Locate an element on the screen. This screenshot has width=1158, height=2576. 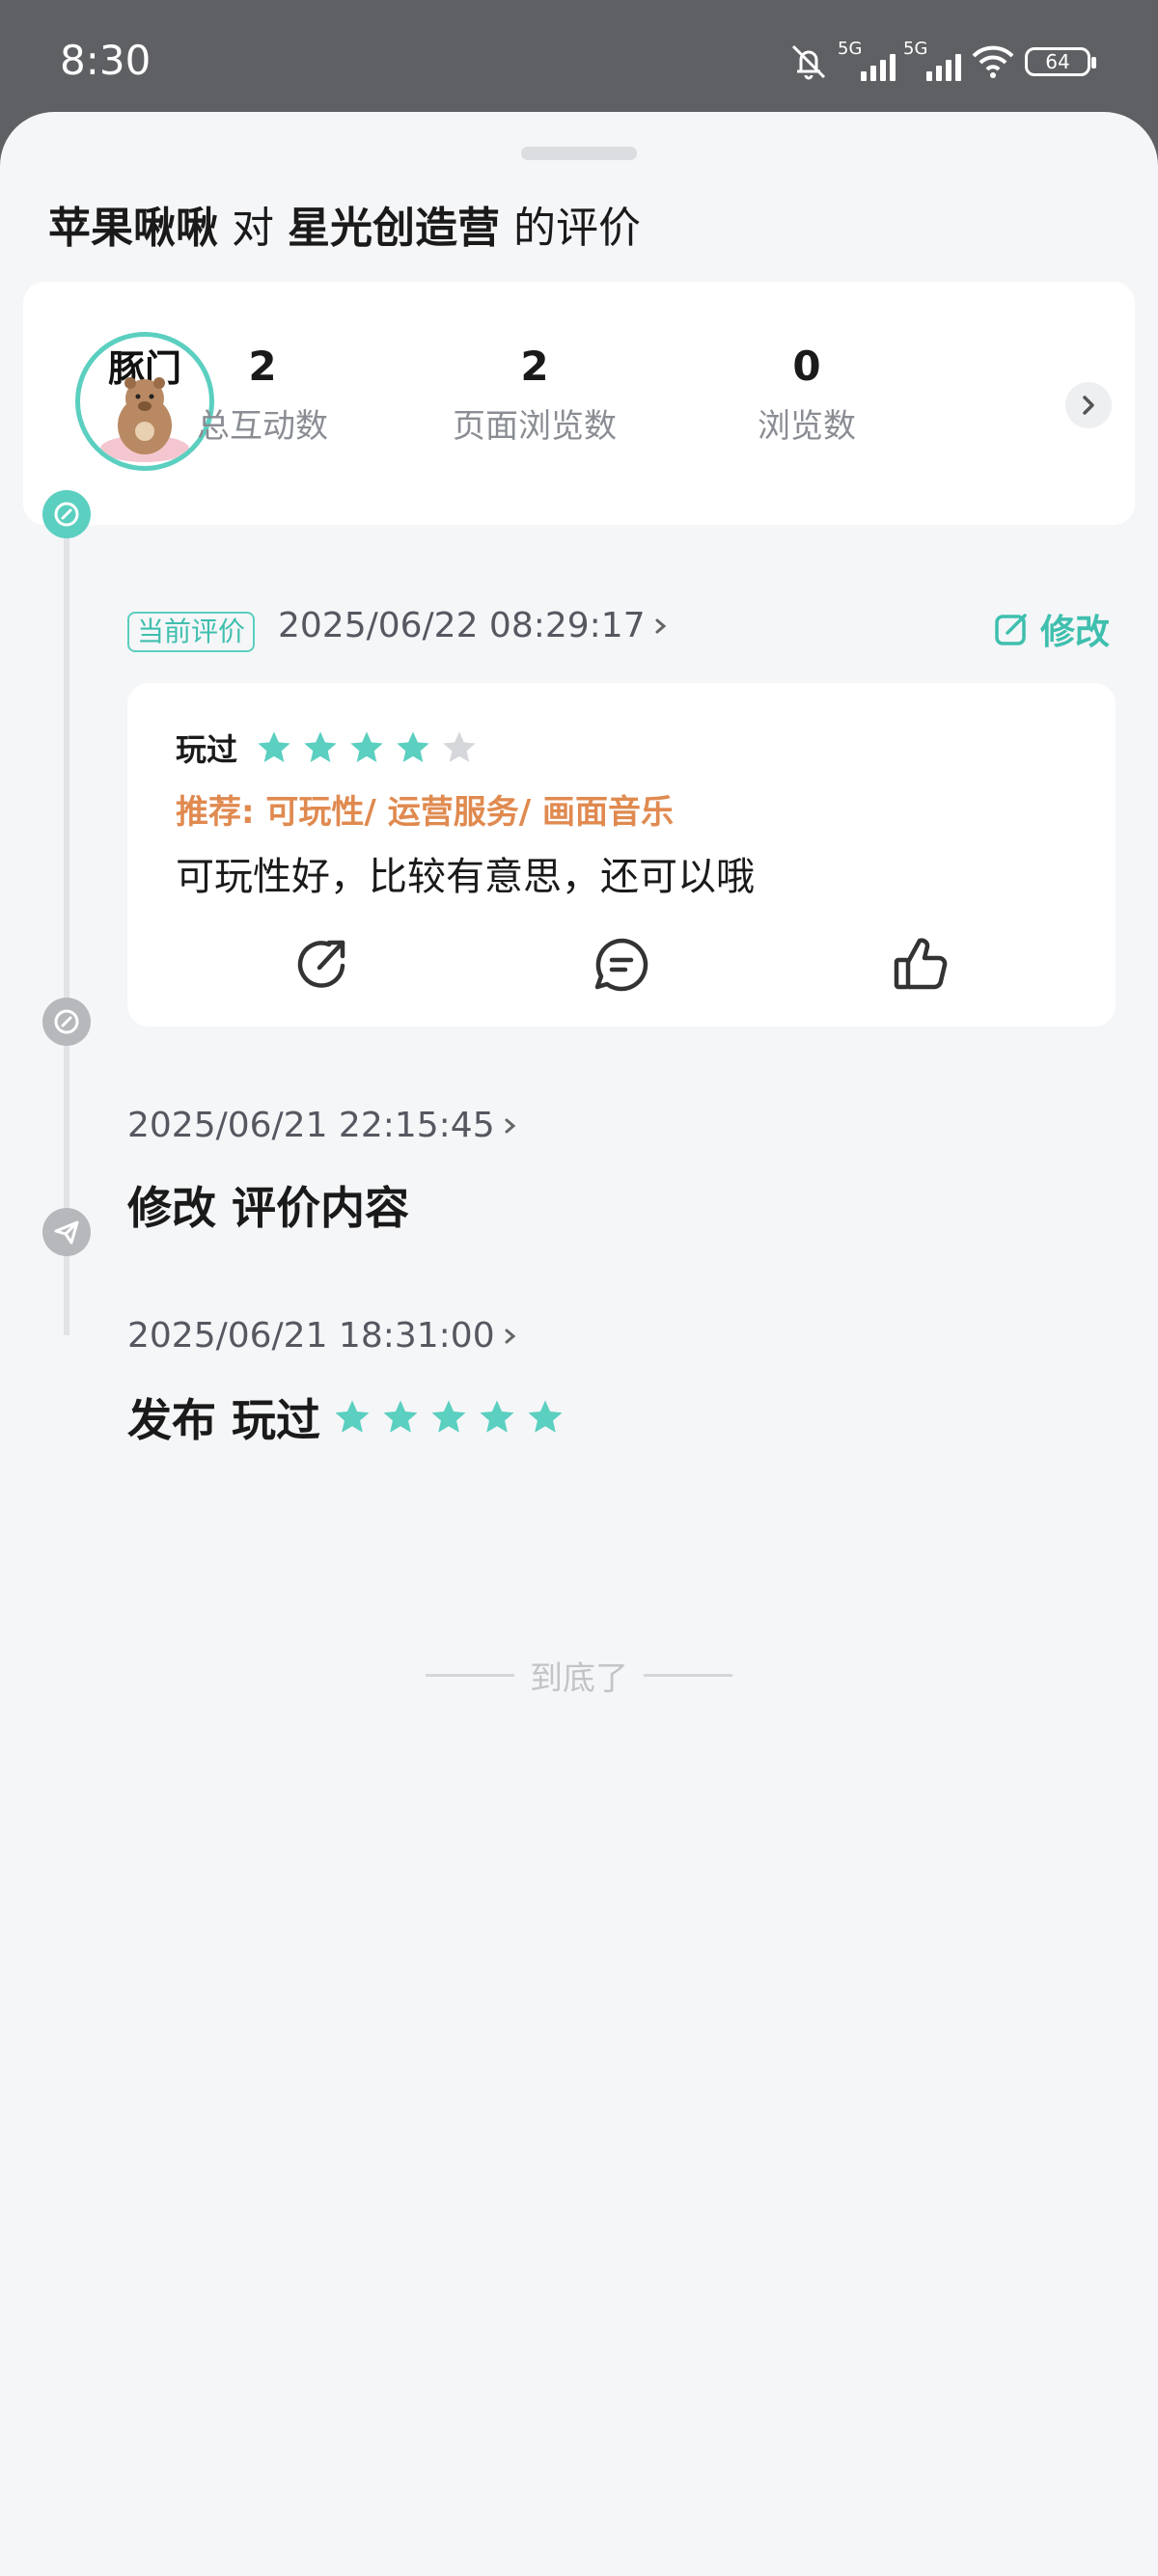
comment-button is located at coordinates (621, 965).